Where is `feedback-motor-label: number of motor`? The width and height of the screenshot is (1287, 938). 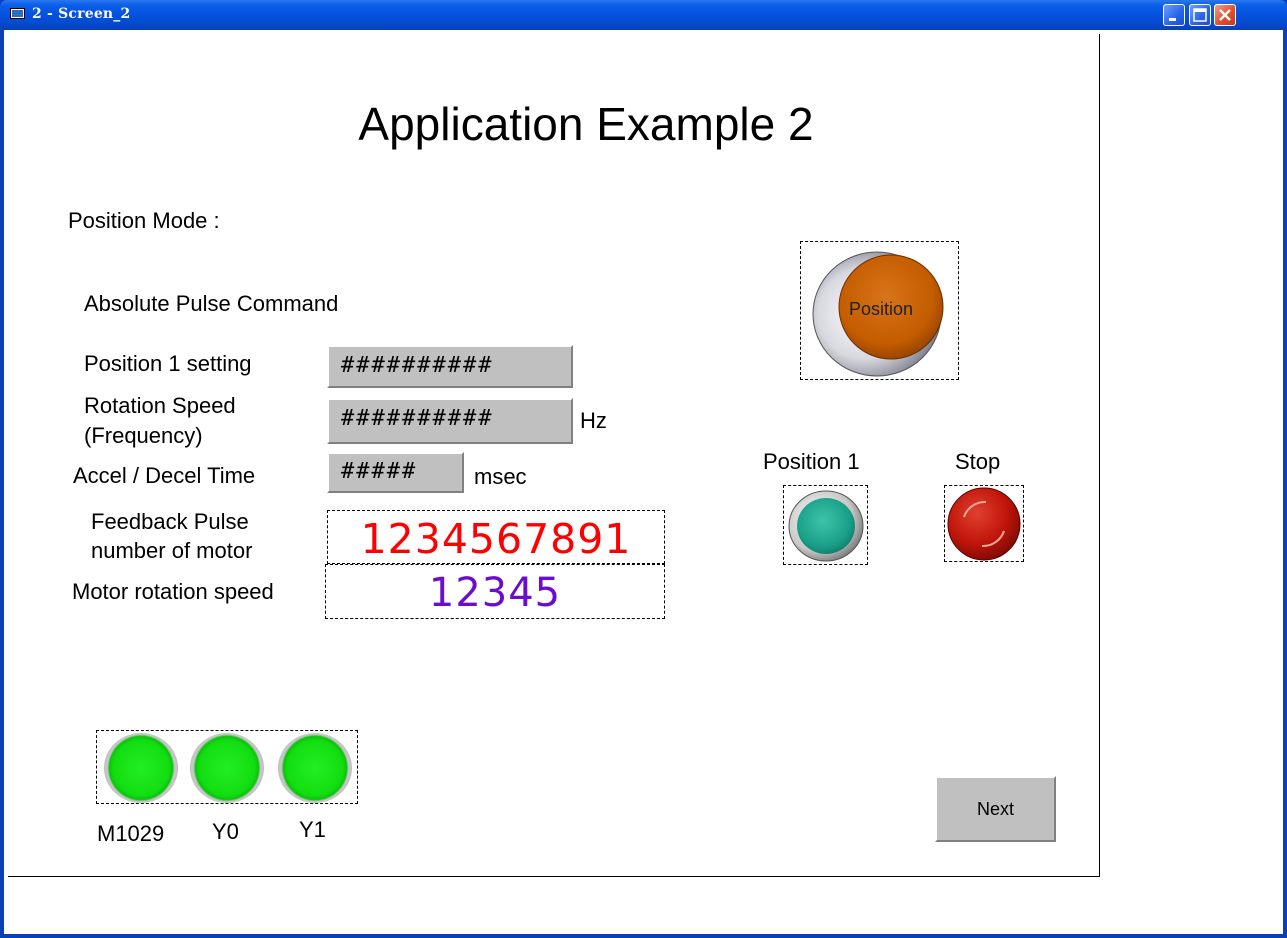 feedback-motor-label: number of motor is located at coordinates (172, 550).